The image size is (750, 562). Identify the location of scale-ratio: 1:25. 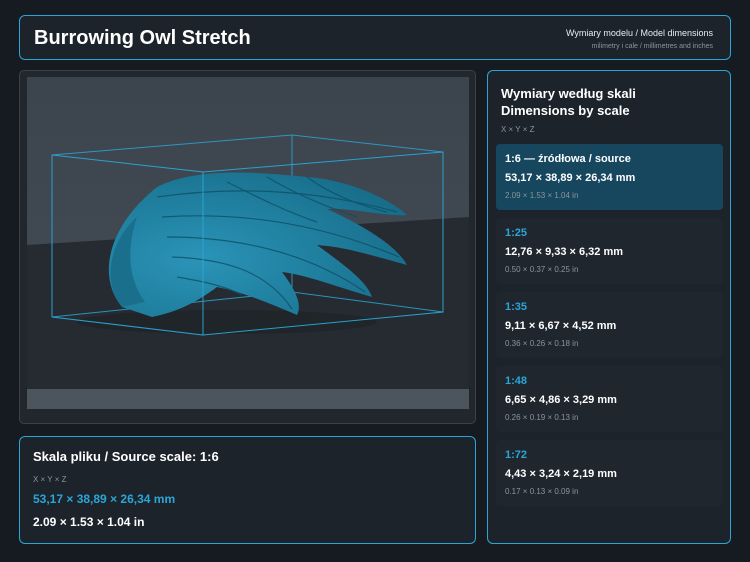
(516, 233).